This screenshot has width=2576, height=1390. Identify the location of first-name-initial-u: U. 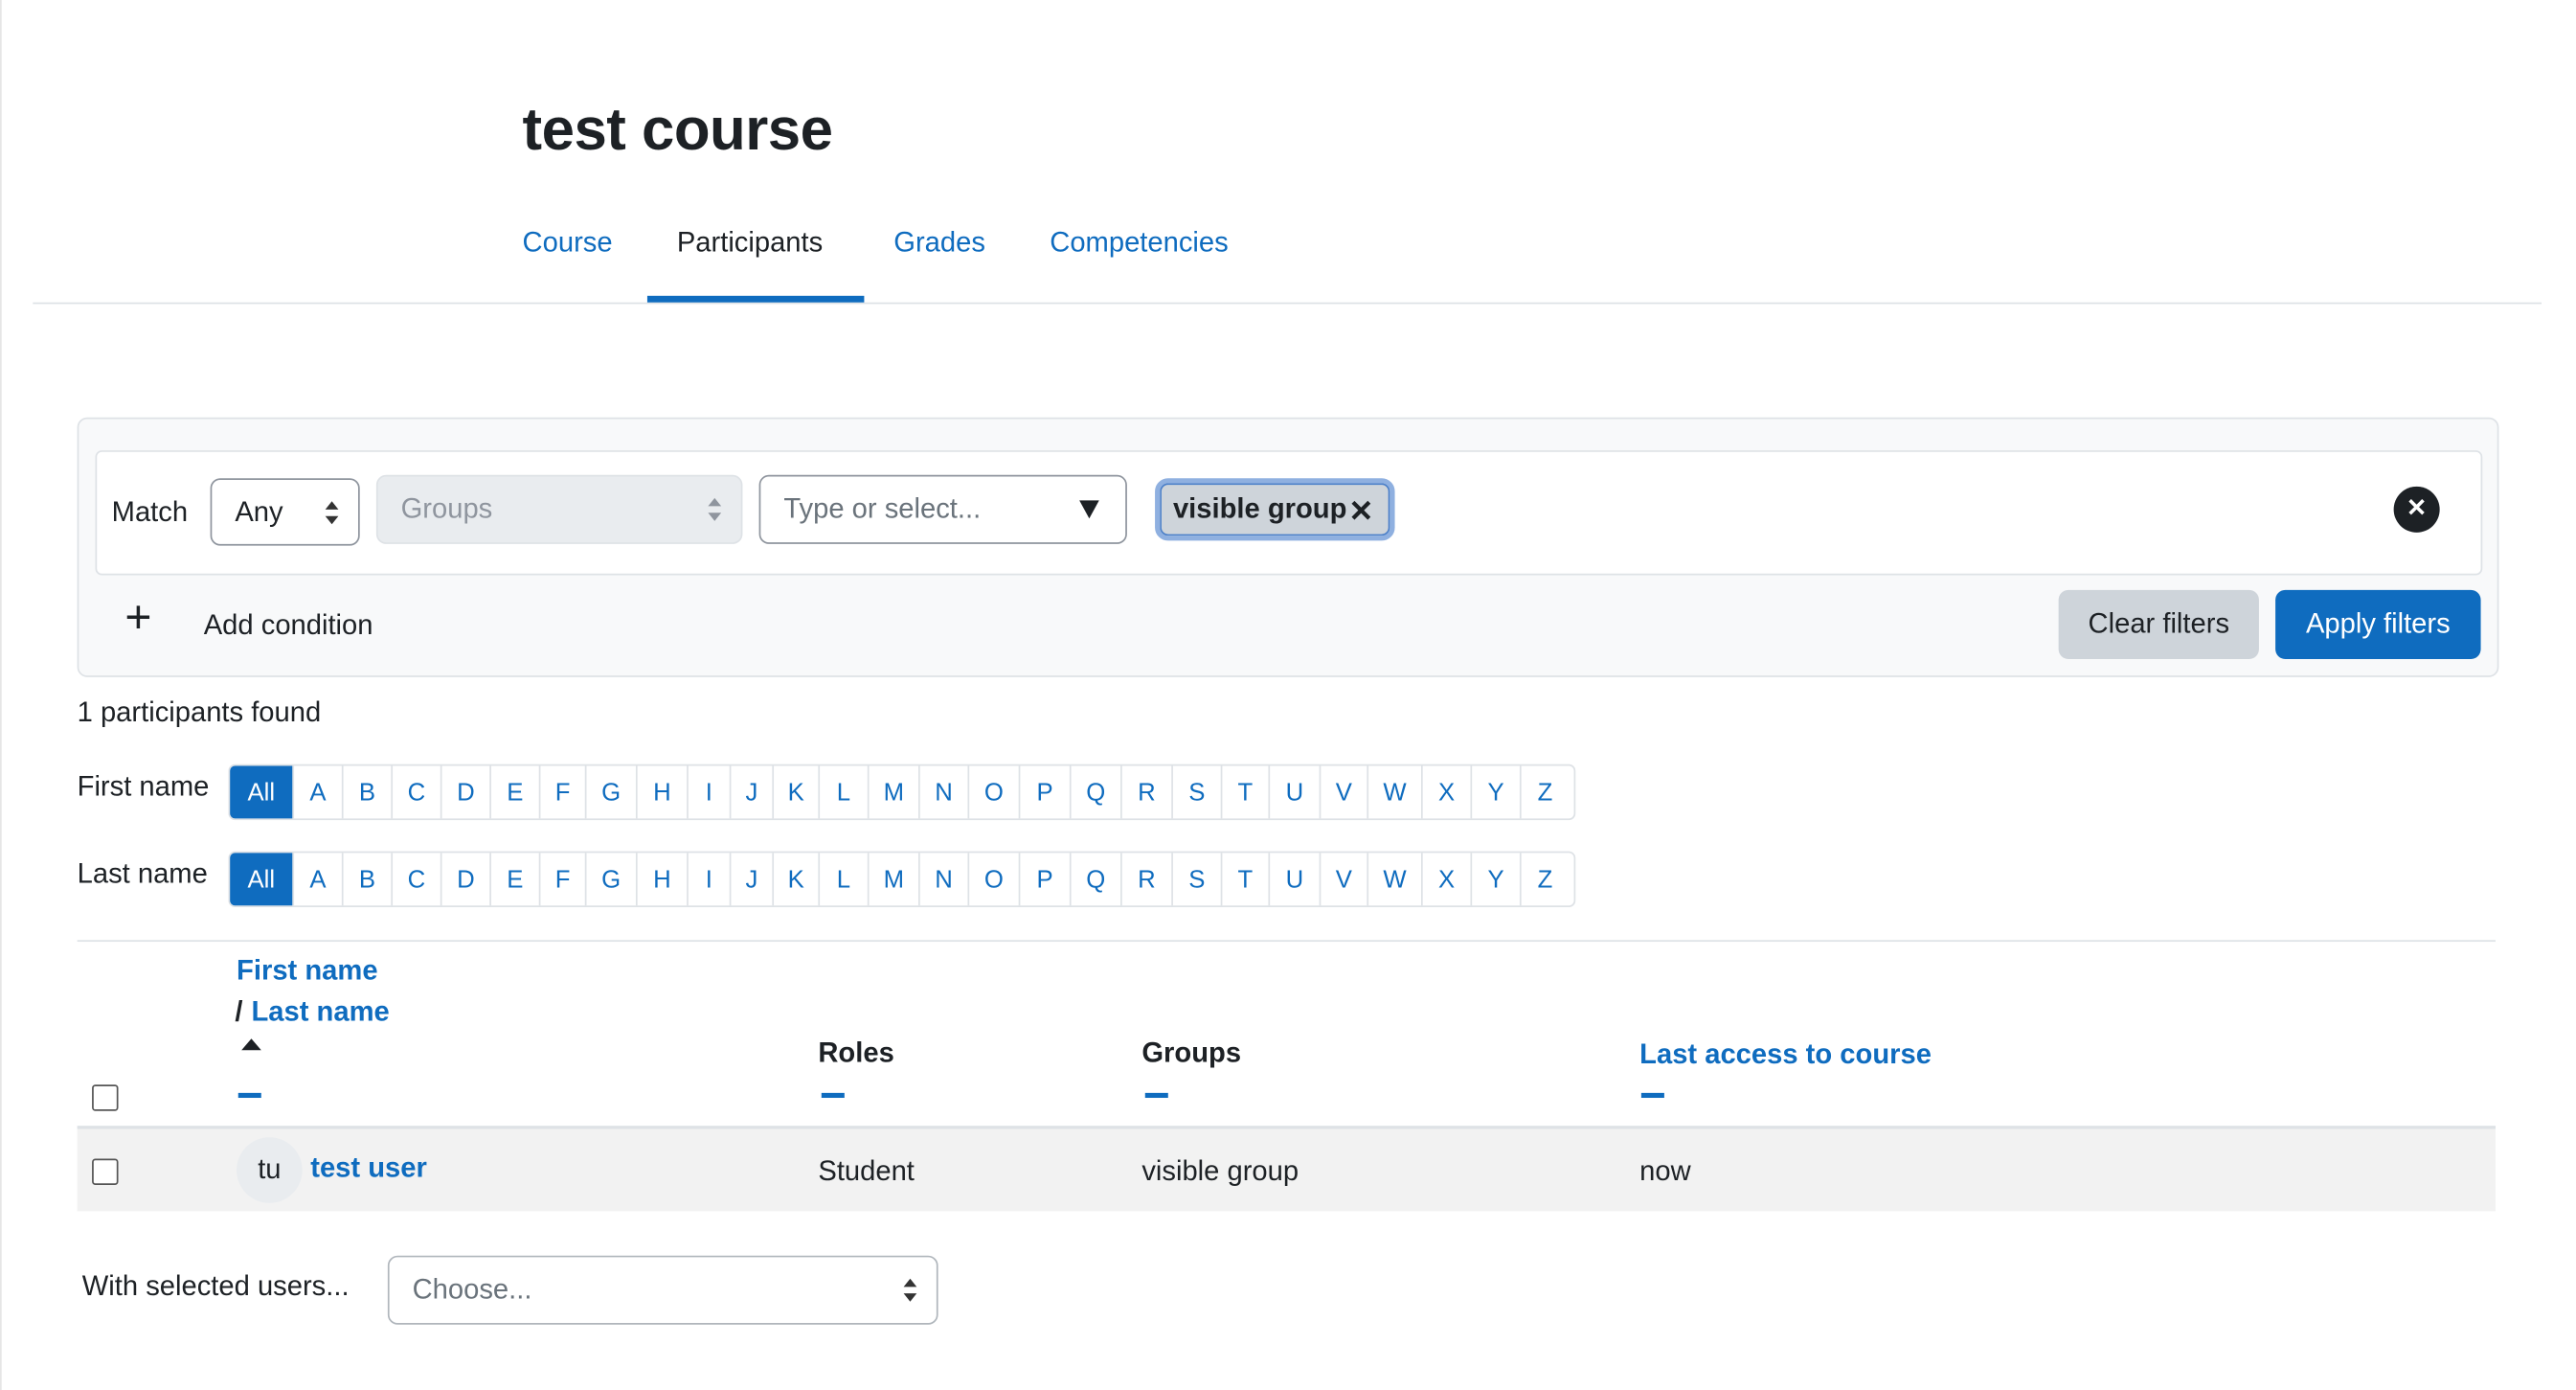
(1293, 792).